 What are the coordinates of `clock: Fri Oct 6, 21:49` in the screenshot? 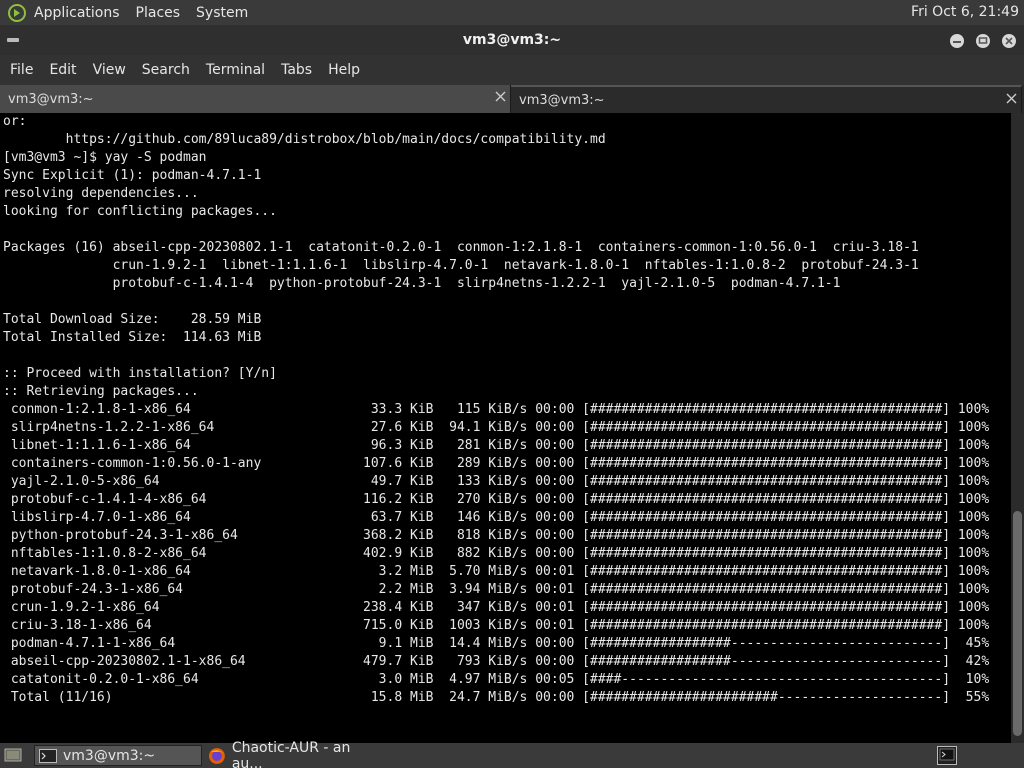 It's located at (965, 12).